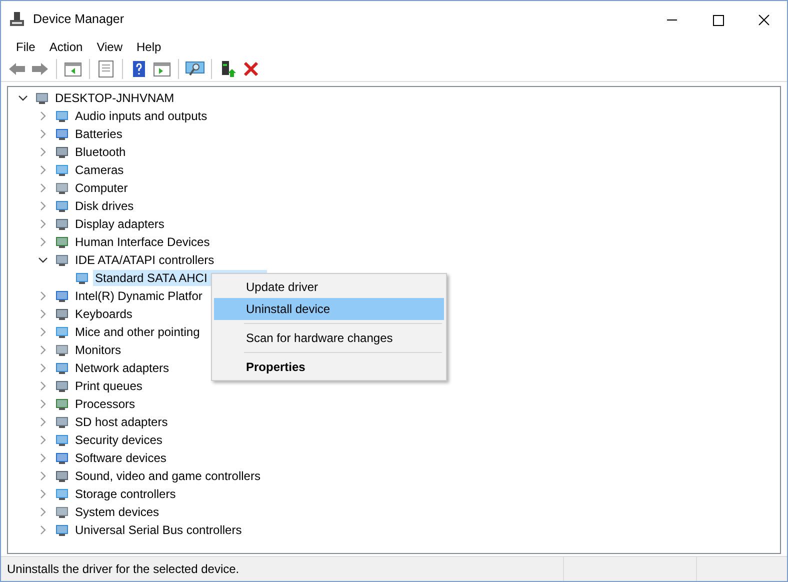 The image size is (788, 582). Describe the element at coordinates (141, 116) in the screenshot. I see `tree-item: Audio inputs and outputs` at that location.